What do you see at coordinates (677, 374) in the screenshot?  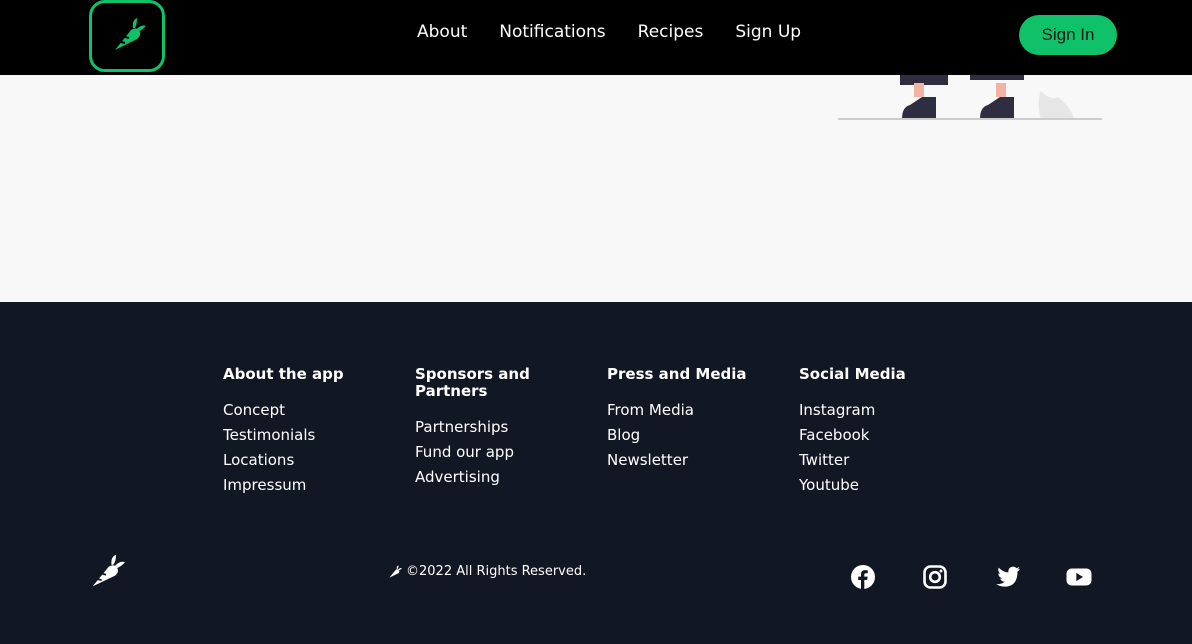 I see `footer-column-title: Press and Media` at bounding box center [677, 374].